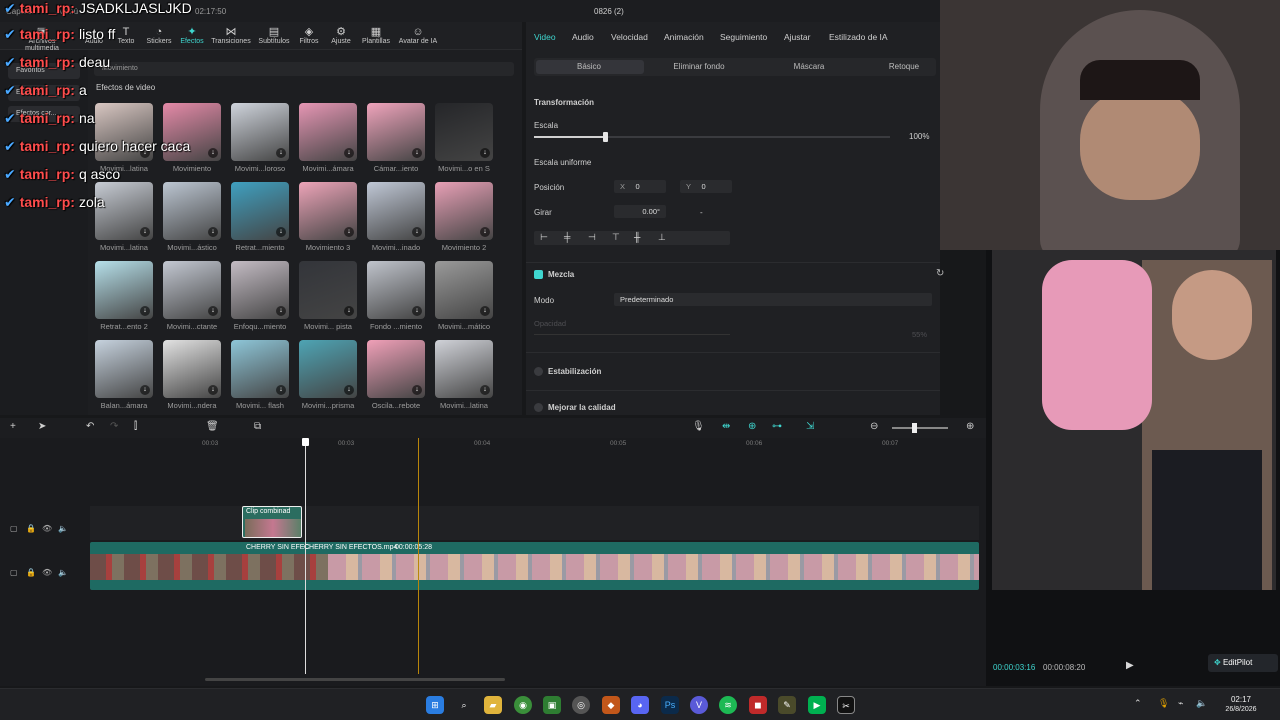 This screenshot has width=1280, height=720. I want to click on link-icon: ⇹, so click(726, 426).